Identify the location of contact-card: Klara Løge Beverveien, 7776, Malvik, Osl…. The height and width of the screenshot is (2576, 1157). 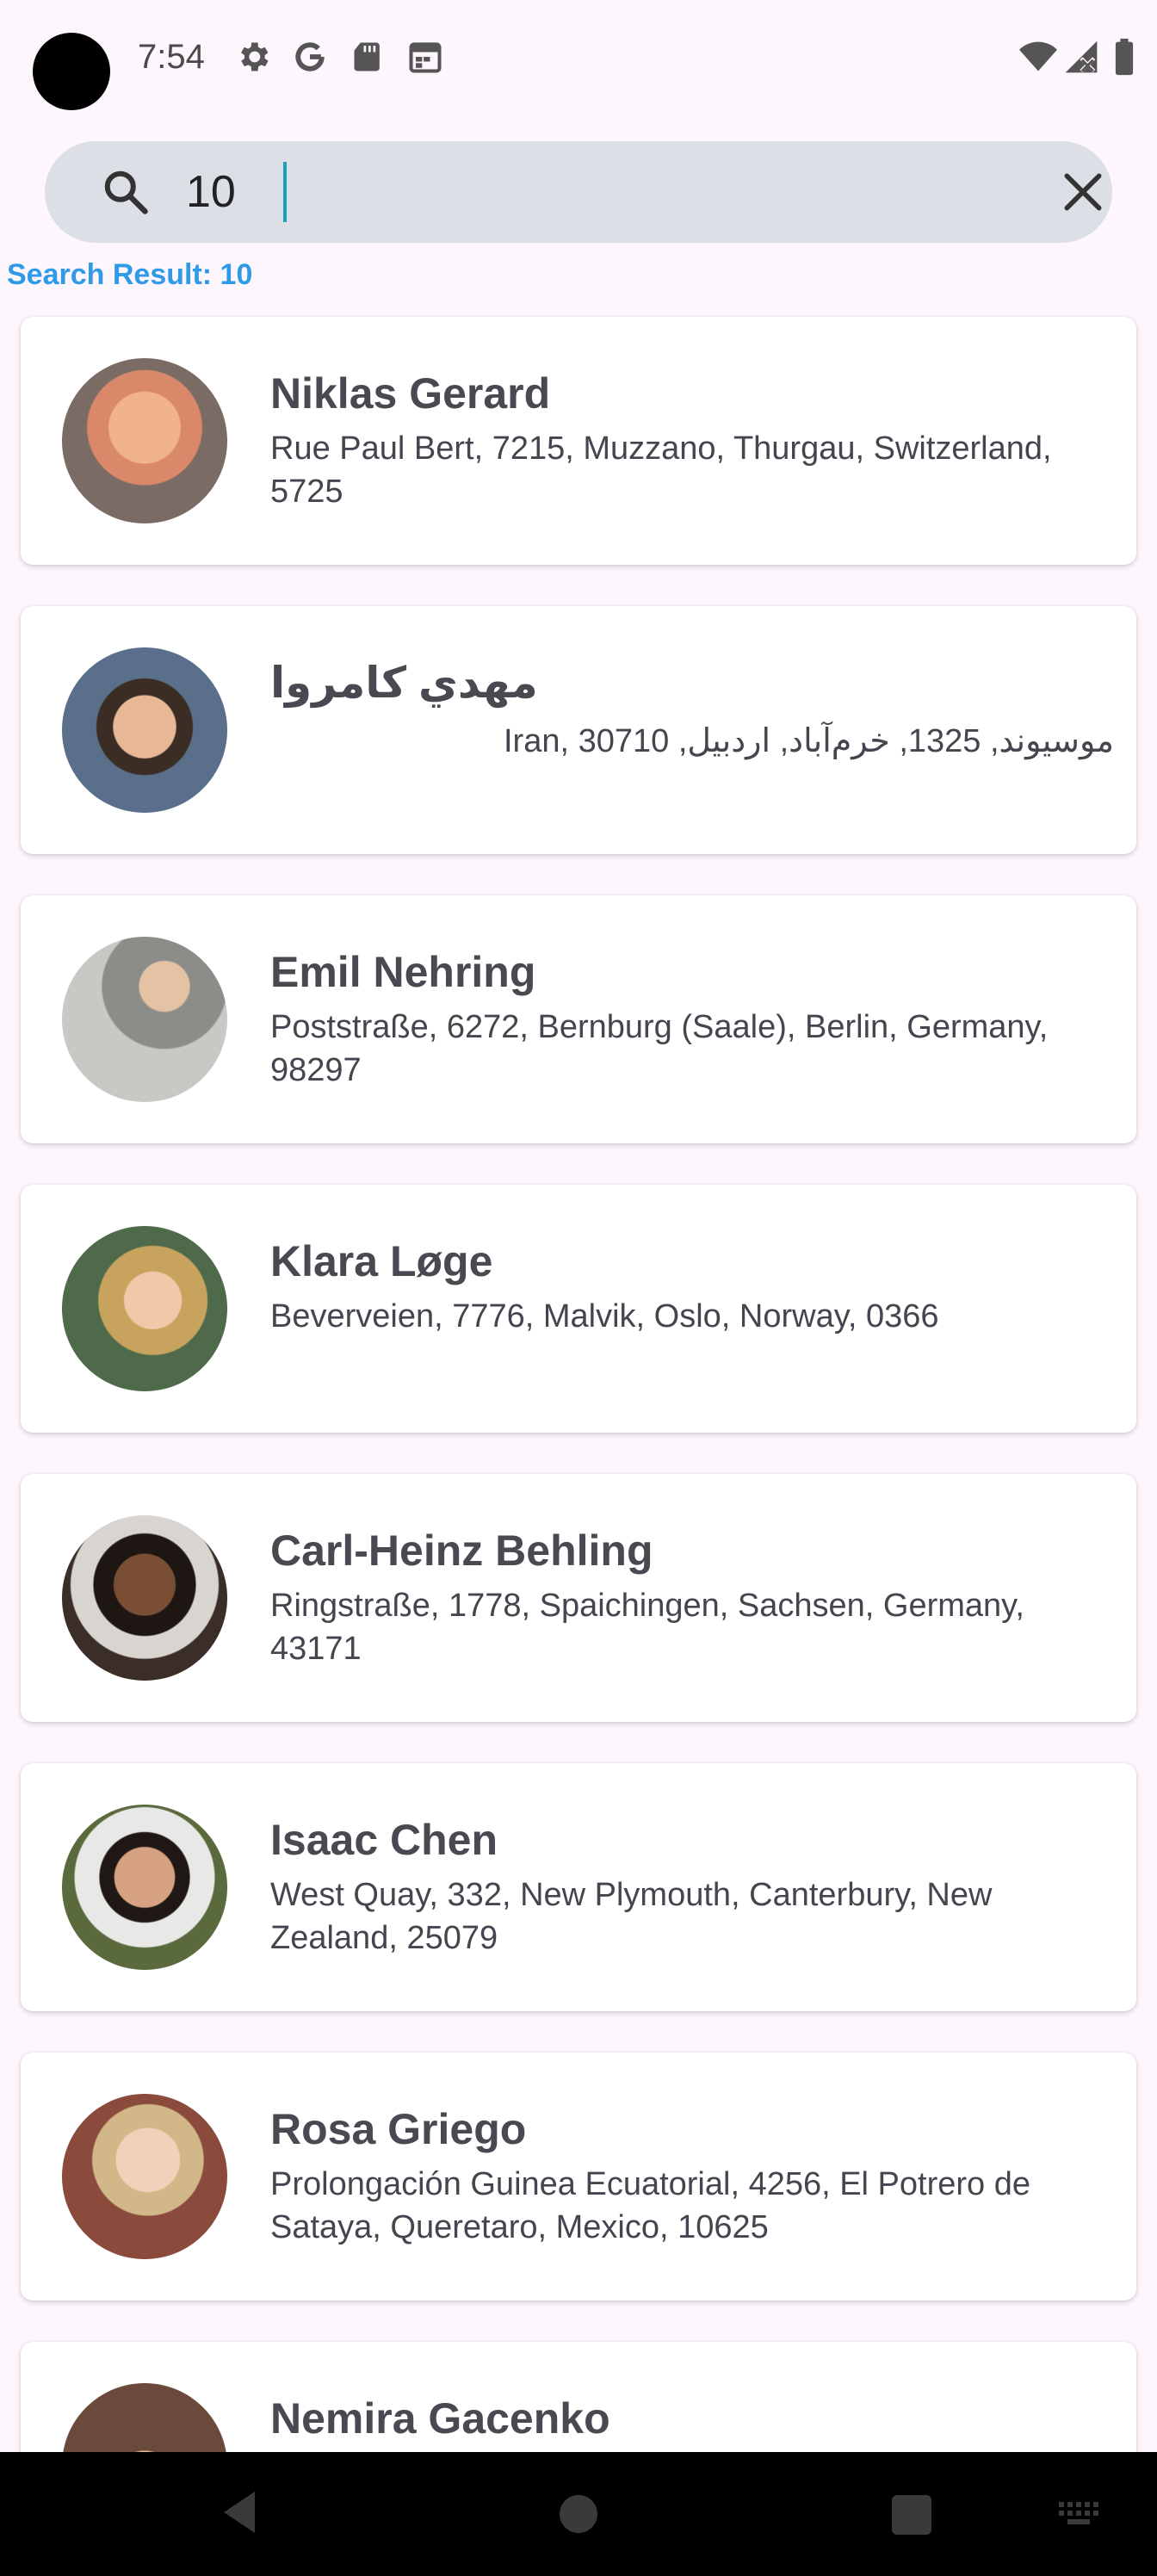
(579, 1309).